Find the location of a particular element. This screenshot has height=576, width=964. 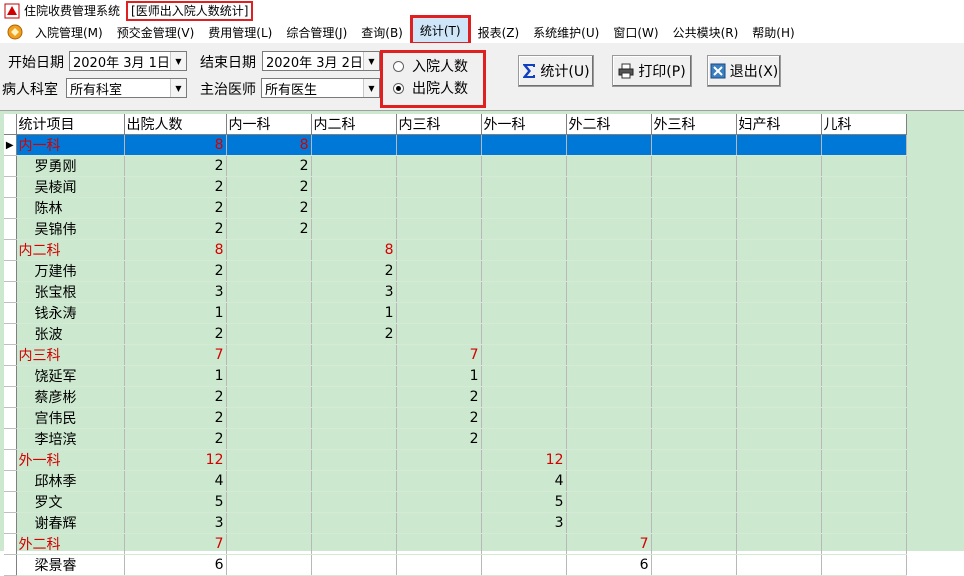

doctor-name-cell: 张波 is located at coordinates (70, 334).